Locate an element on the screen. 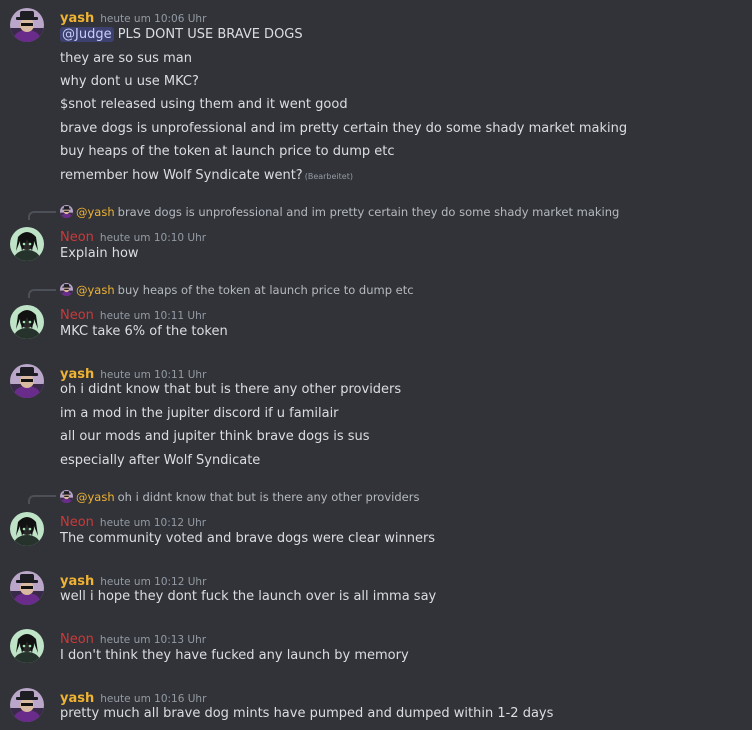  message-text: MKC take 6% of the token is located at coordinates (144, 331).